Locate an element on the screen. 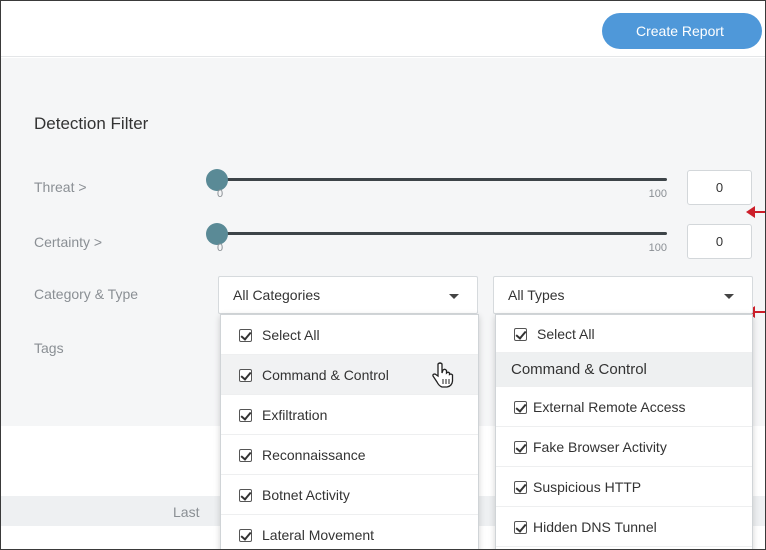 This screenshot has height=550, width=766. category-option-lateral-movement: Lateral Movement is located at coordinates (349, 532).